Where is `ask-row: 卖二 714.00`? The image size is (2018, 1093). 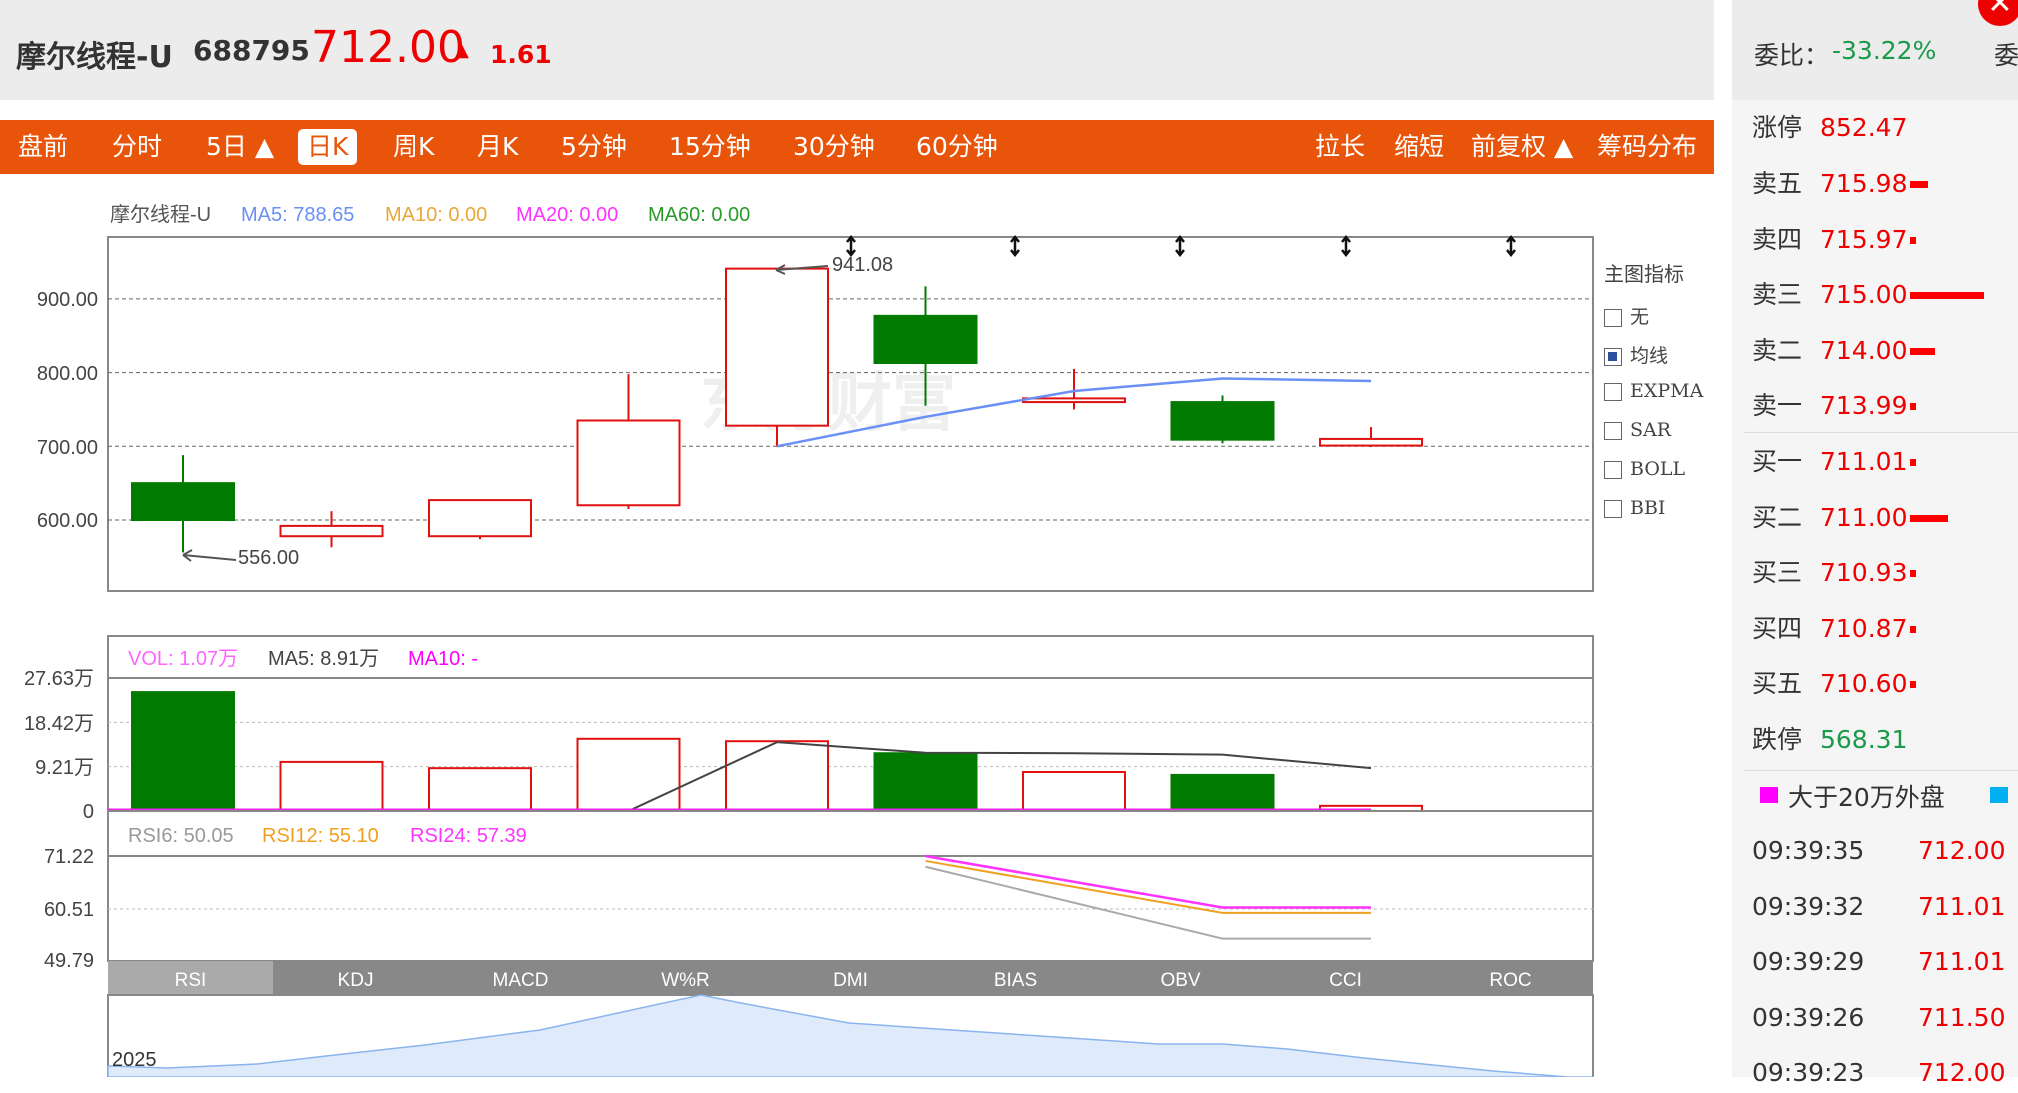
ask-row: 卖二 714.00 is located at coordinates (1843, 351).